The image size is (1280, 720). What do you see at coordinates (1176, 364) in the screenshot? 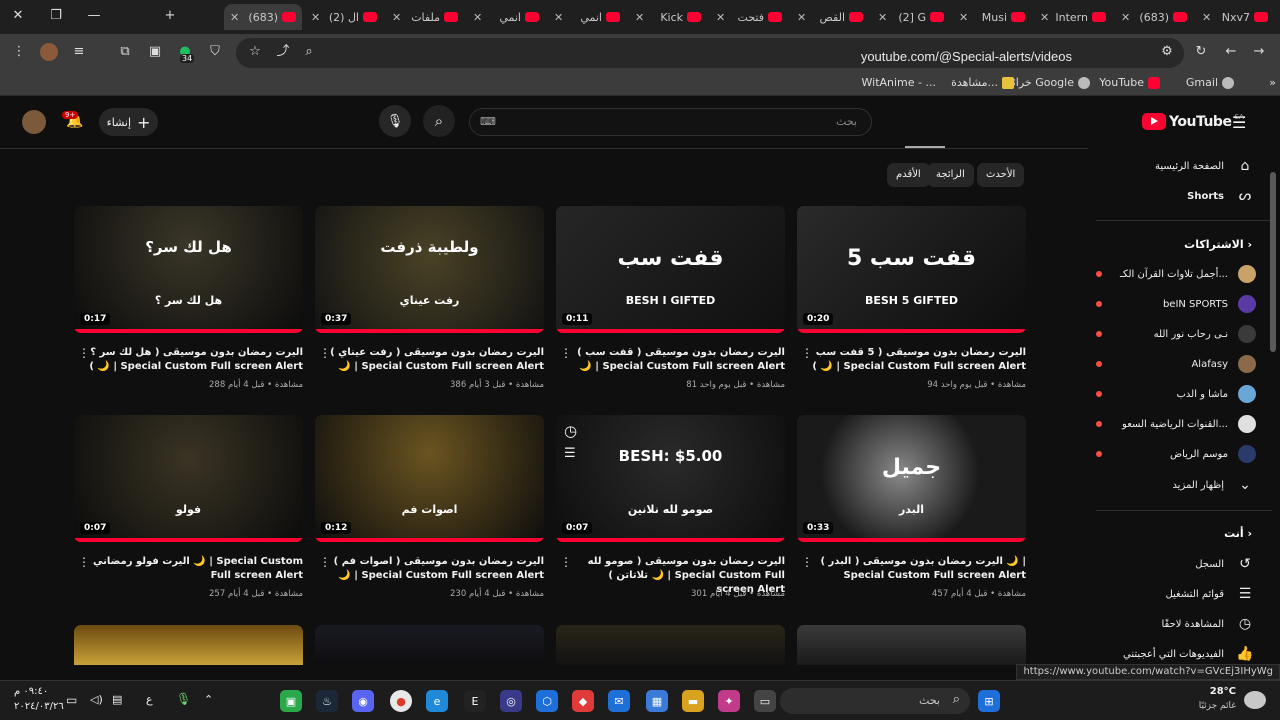
I see `sidebar-subscription: Alafasy` at bounding box center [1176, 364].